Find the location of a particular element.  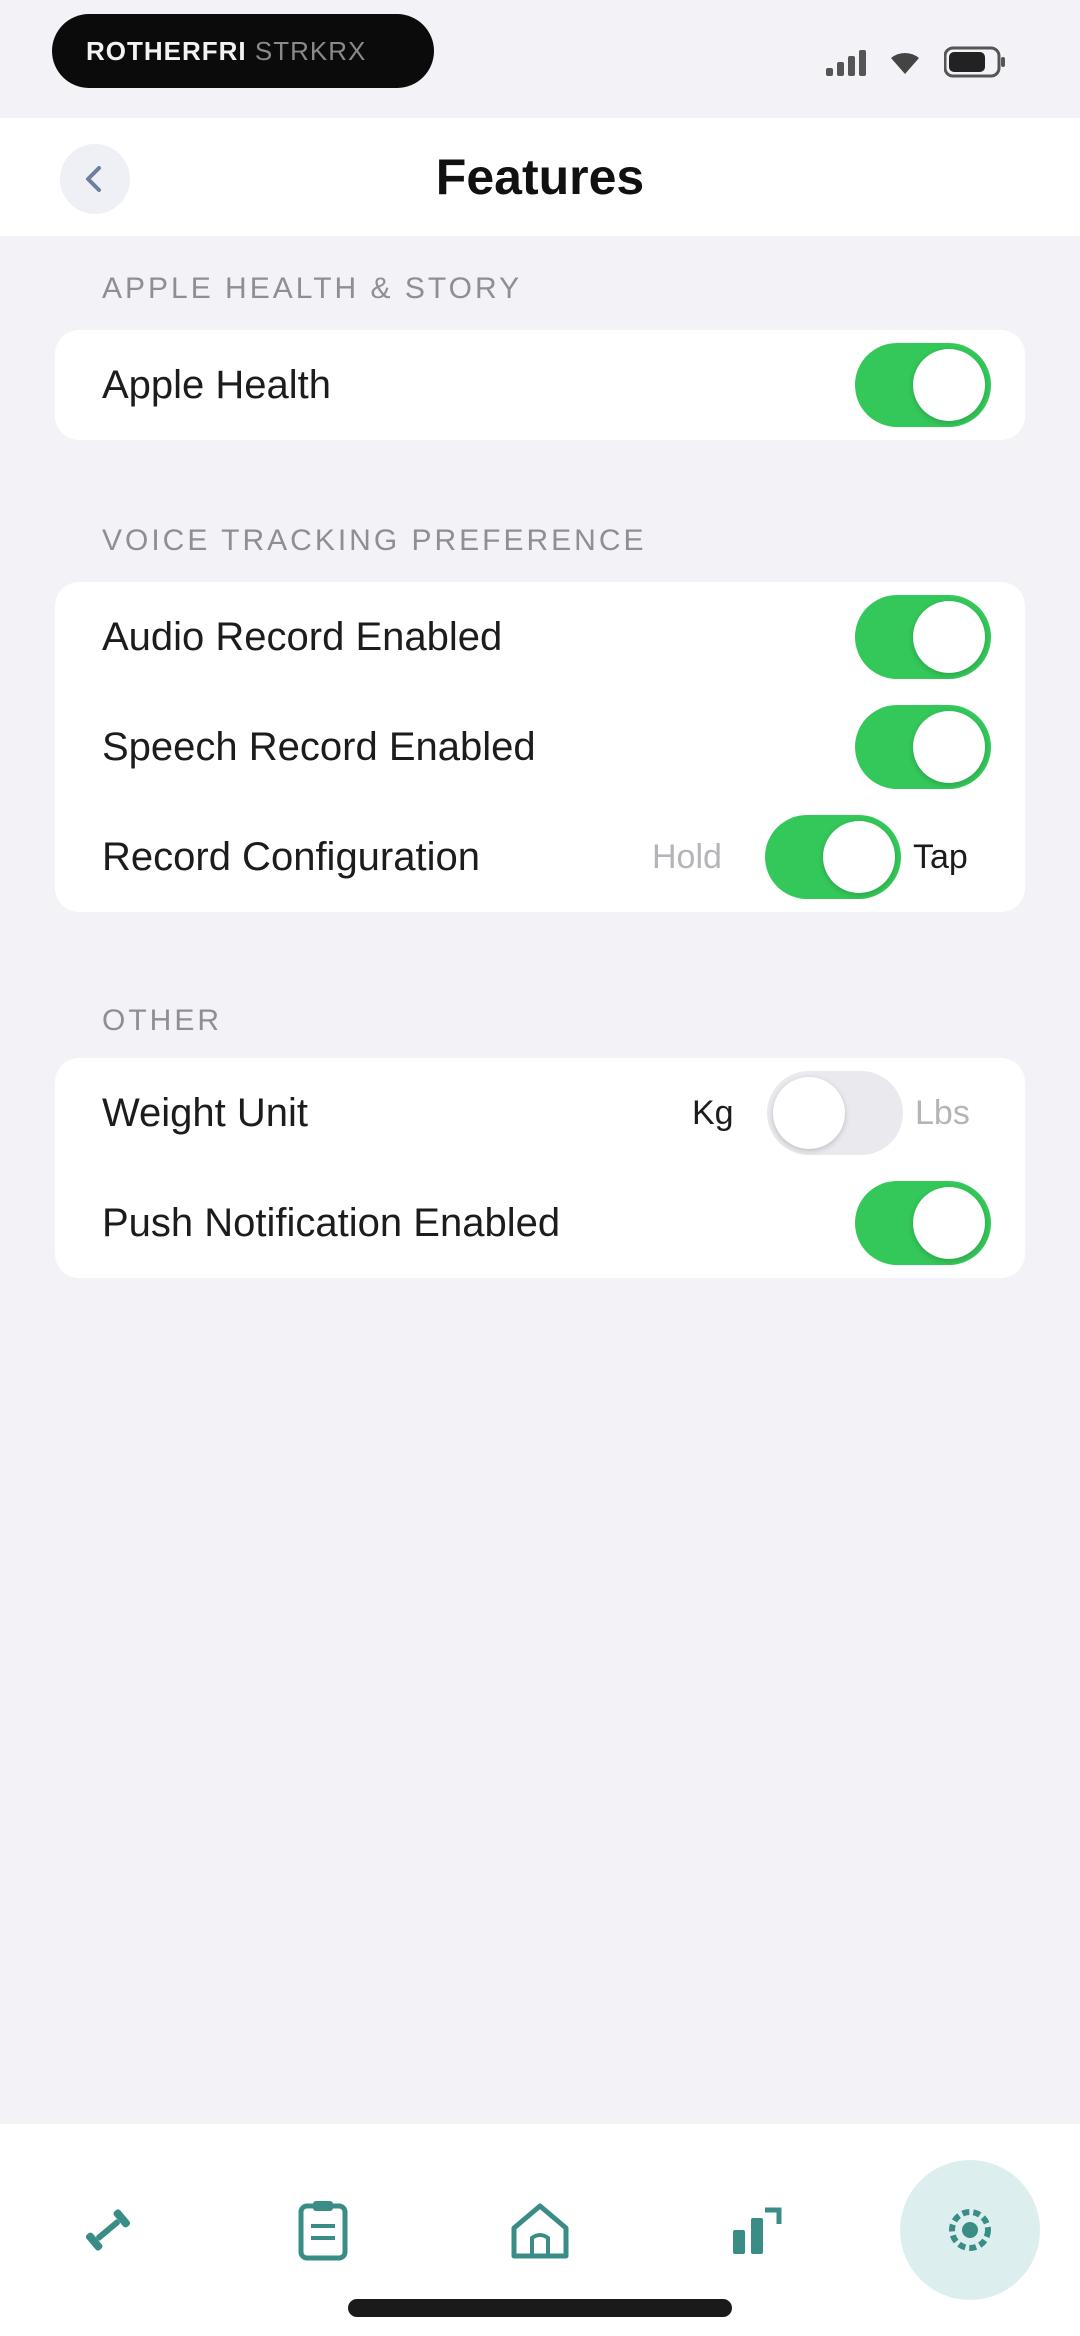

setting-label: Apple Health is located at coordinates (217, 385).